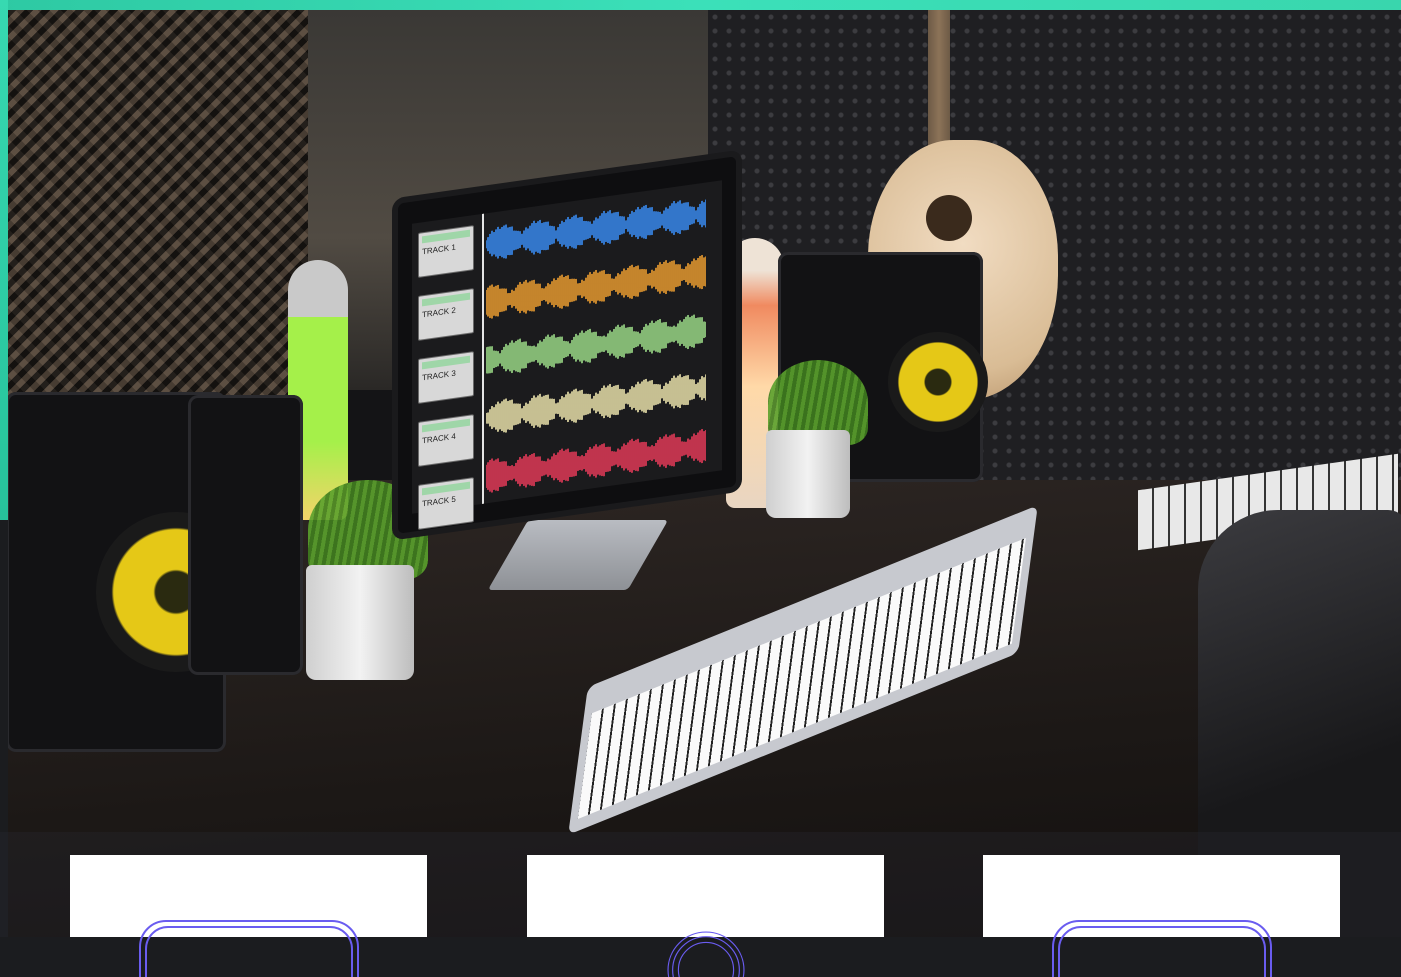 This screenshot has height=977, width=1401. What do you see at coordinates (705, 954) in the screenshot?
I see `circle-icon` at bounding box center [705, 954].